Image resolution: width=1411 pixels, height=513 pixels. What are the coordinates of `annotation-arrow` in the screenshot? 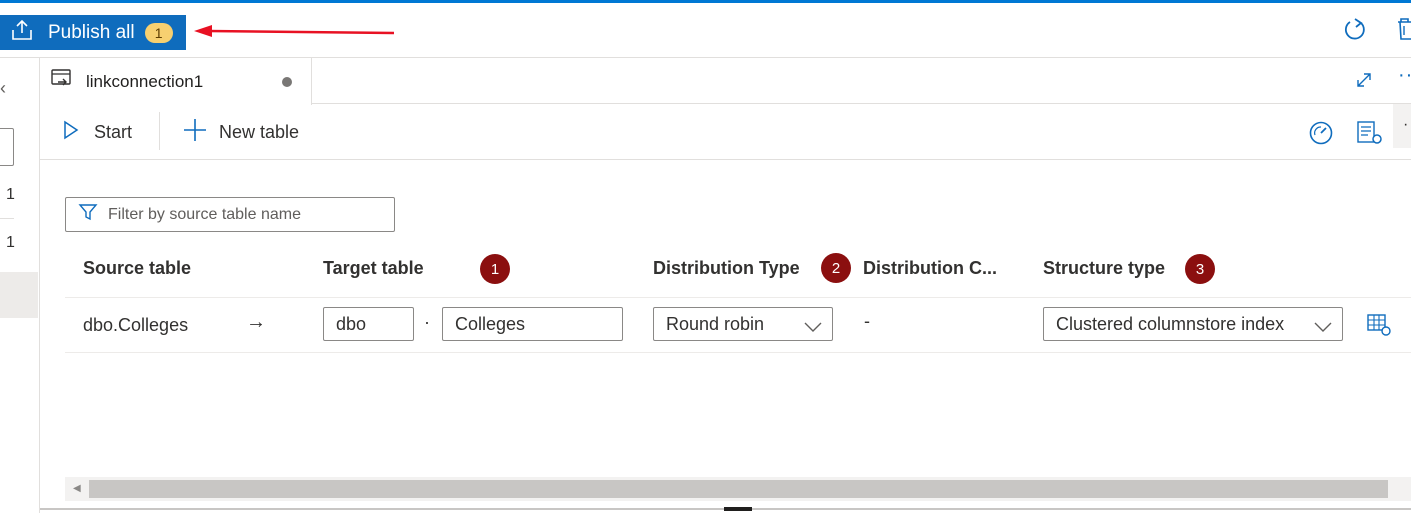 It's located at (294, 31).